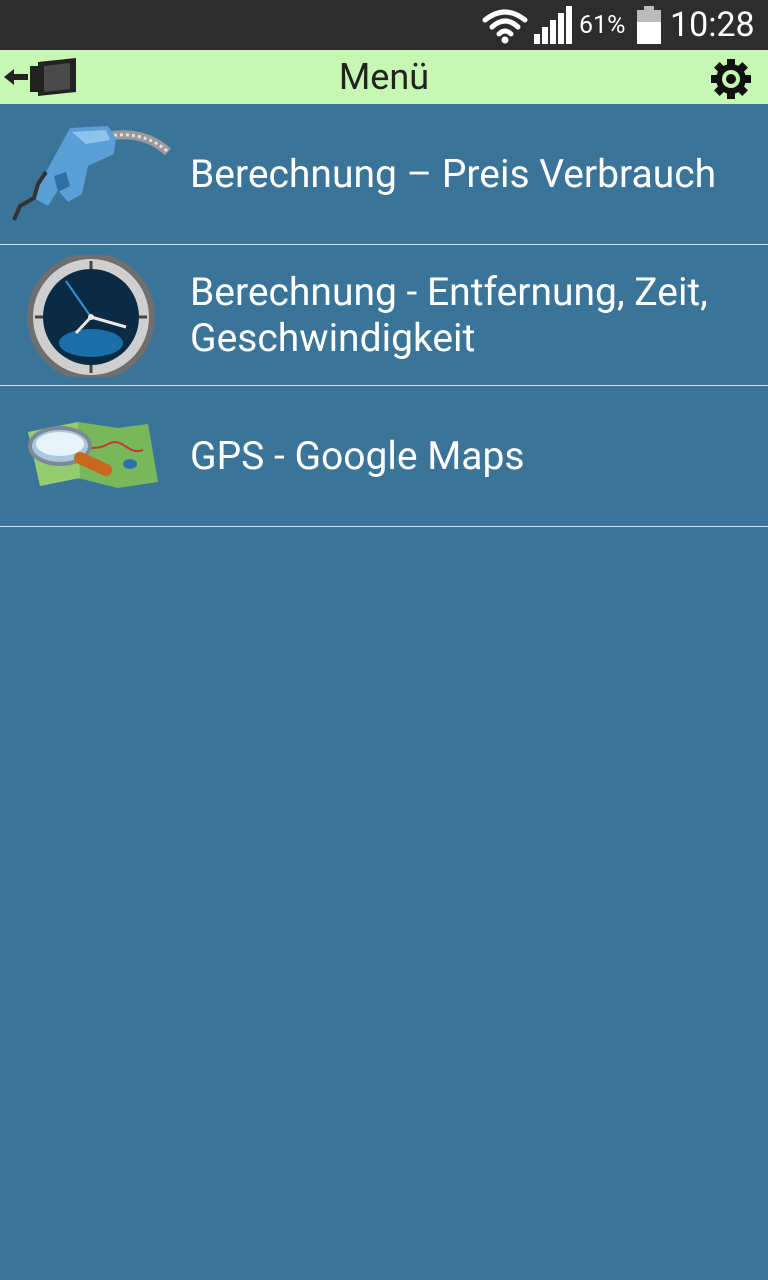 The width and height of the screenshot is (768, 1280). I want to click on wifi-icon, so click(505, 26).